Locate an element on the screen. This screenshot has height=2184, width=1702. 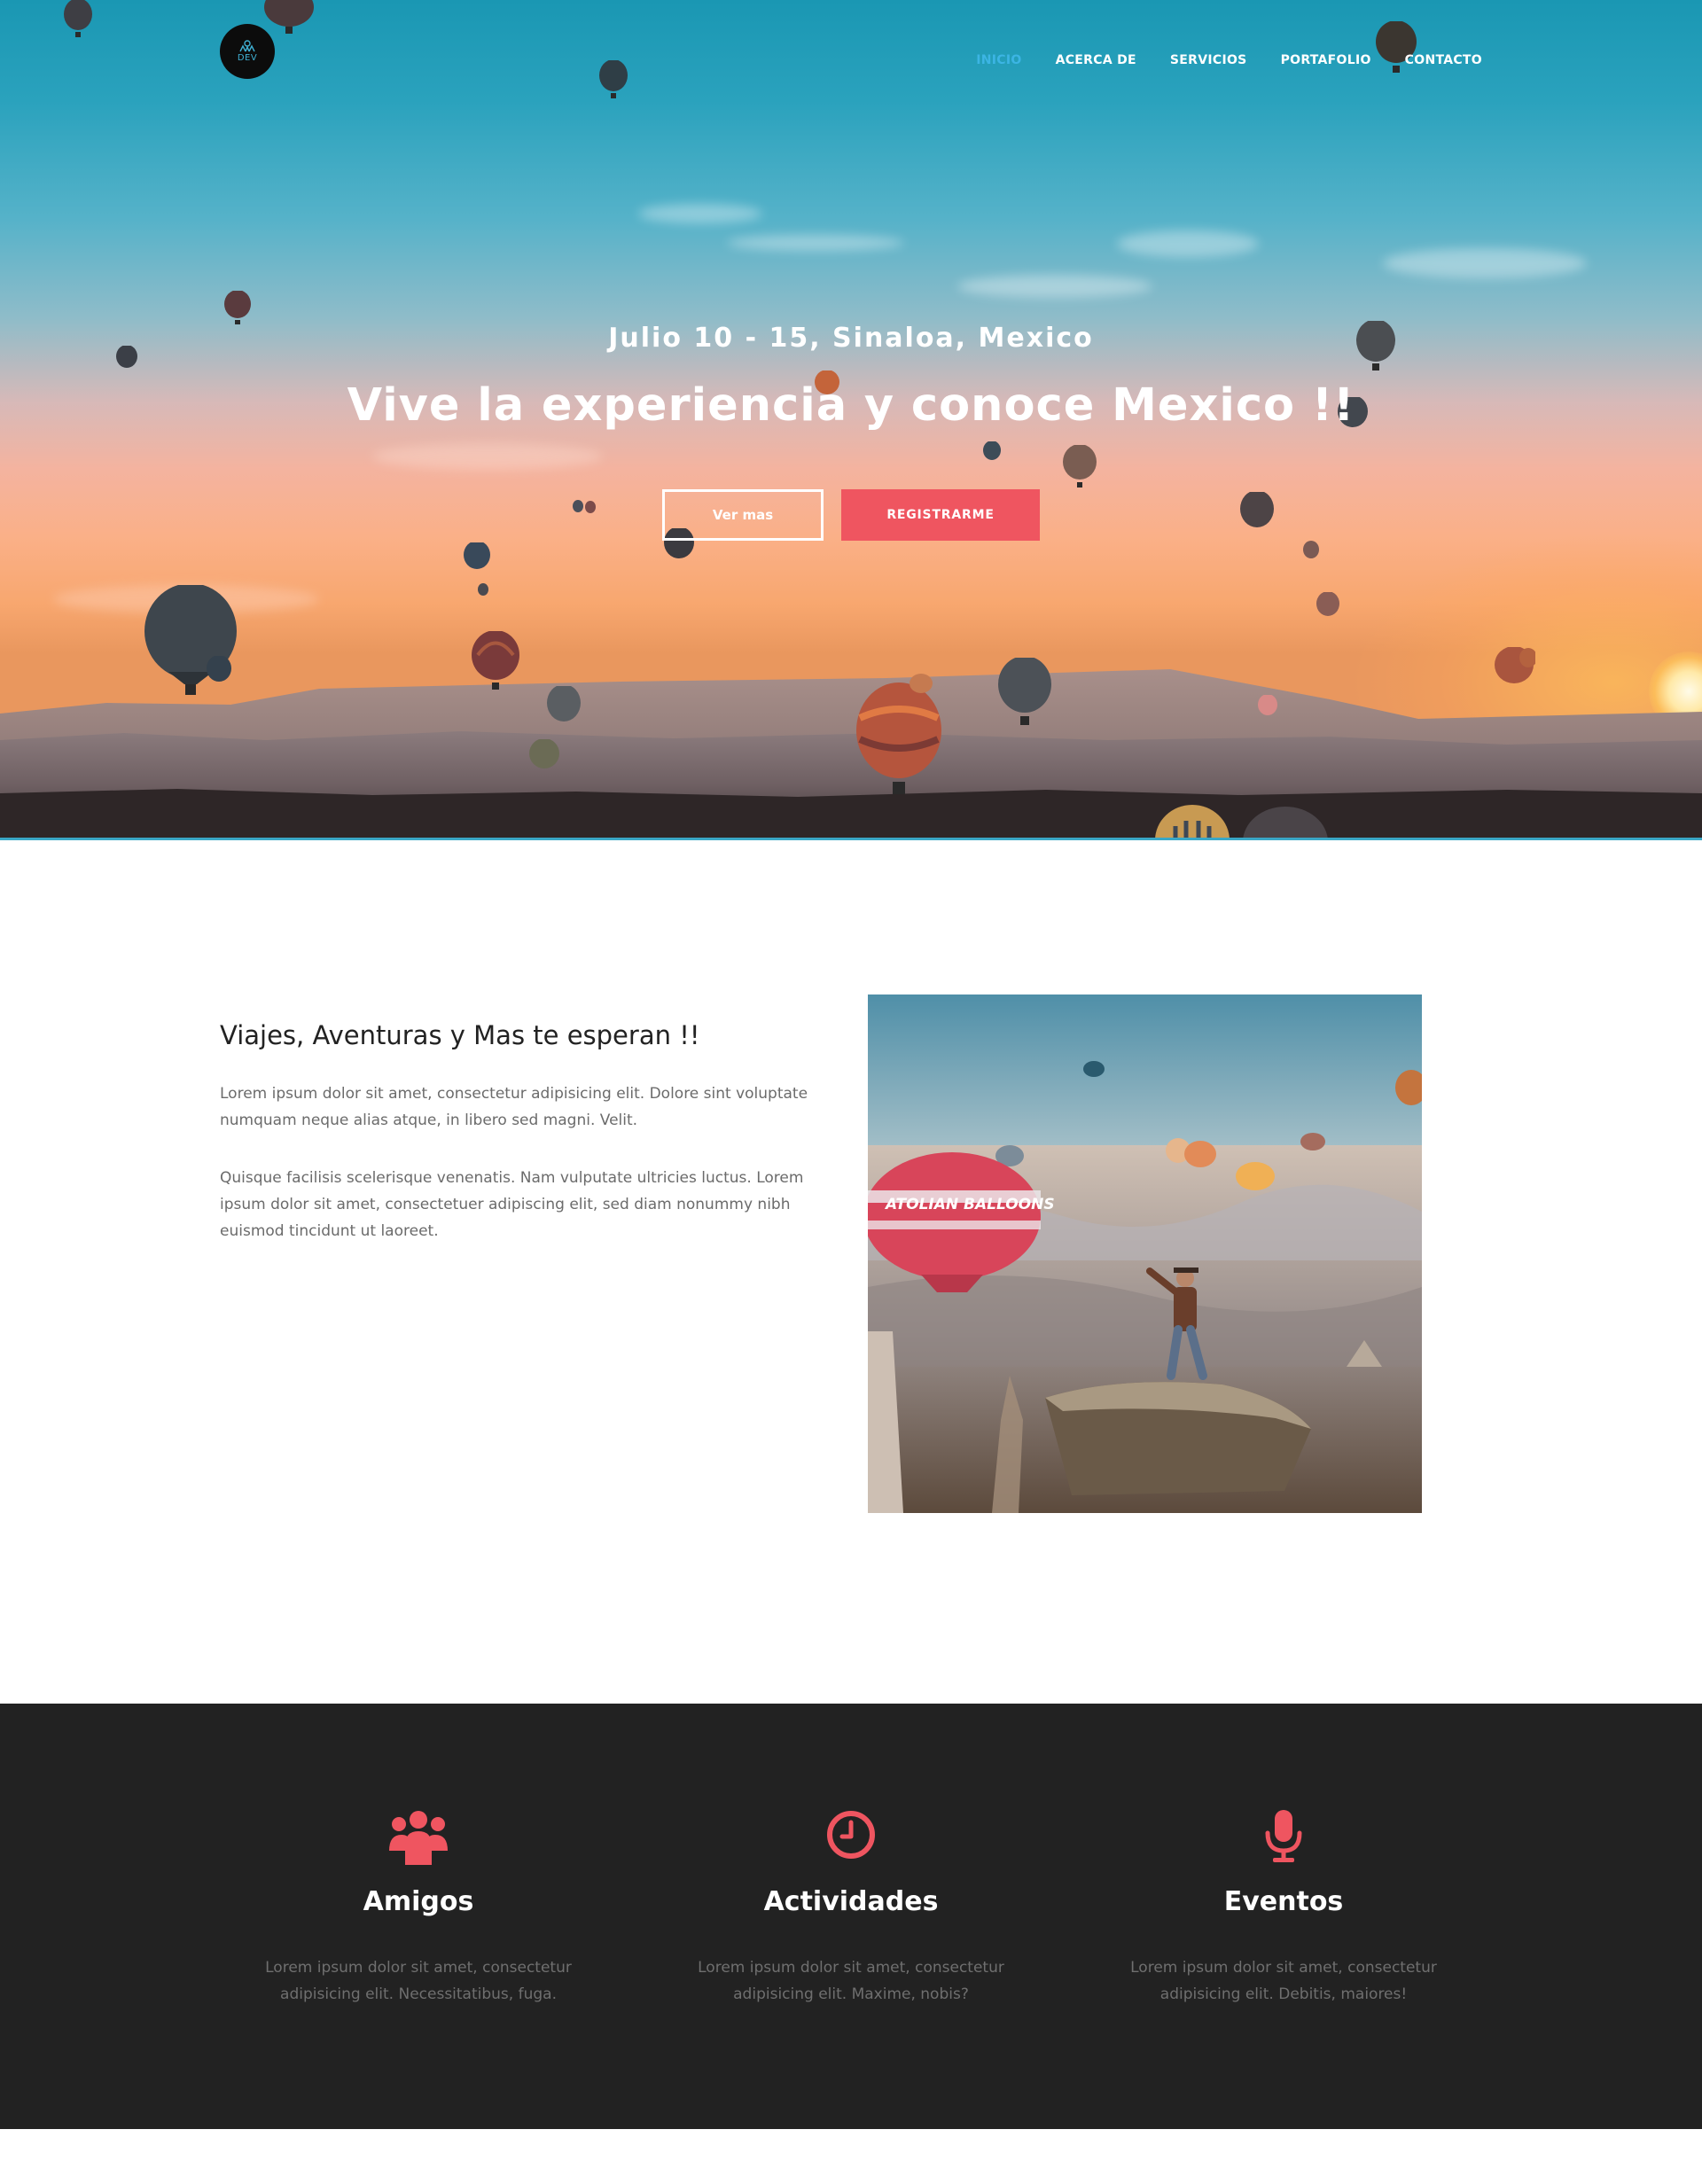
brand-logo: DEV is located at coordinates (247, 51).